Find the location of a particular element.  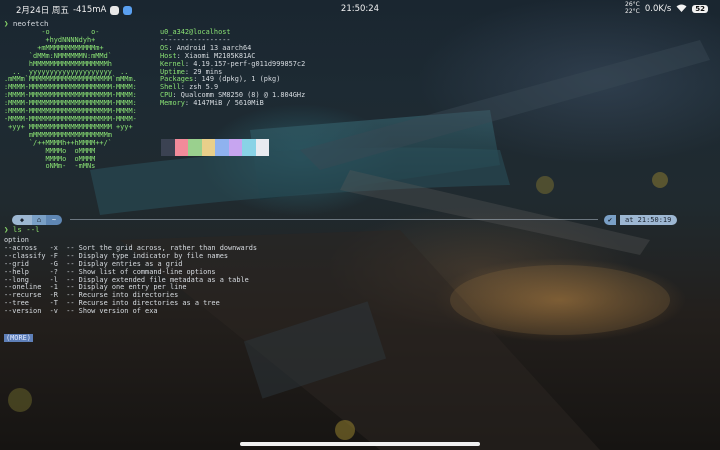

info-key: Memory is located at coordinates (172, 103).